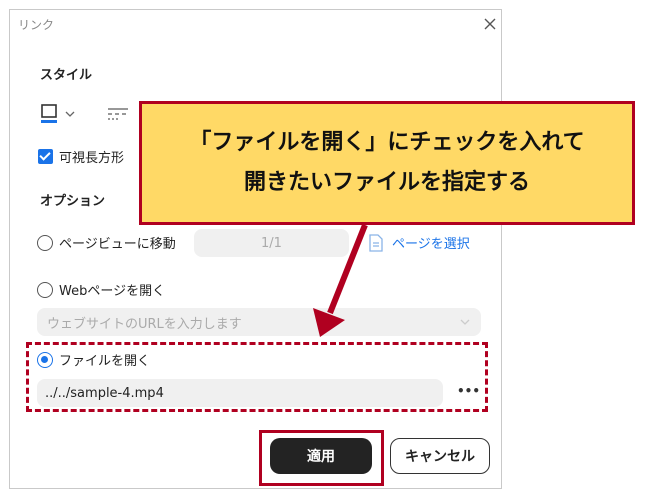  Describe the element at coordinates (257, 377) in the screenshot. I see `file-option-highlight` at that location.